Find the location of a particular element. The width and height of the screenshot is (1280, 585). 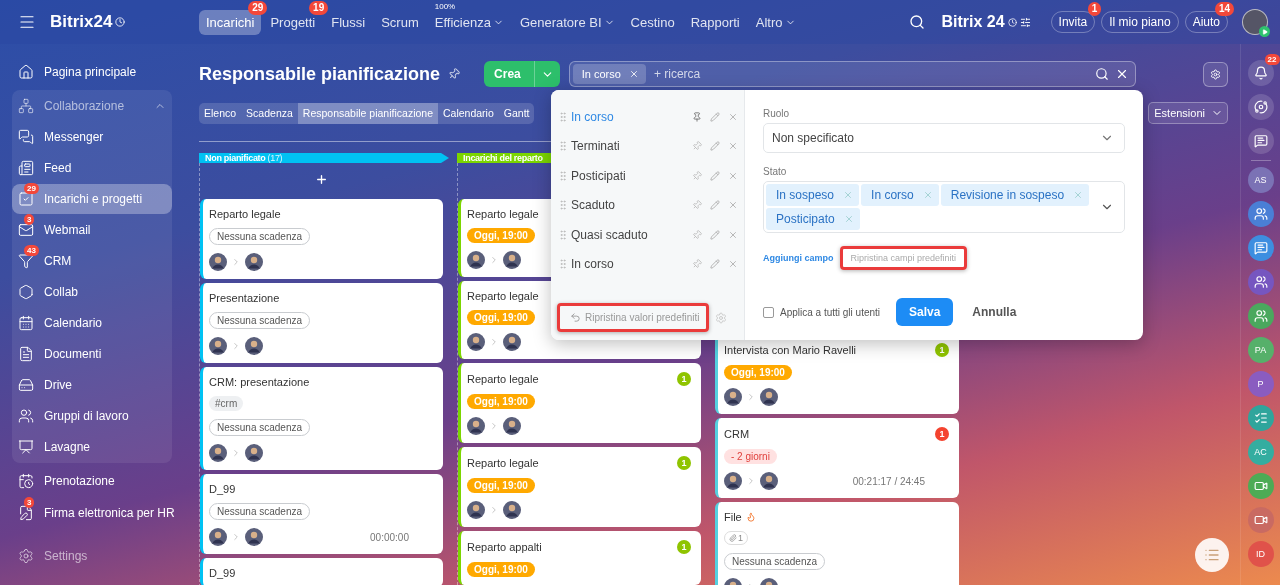

deadline-badge: - 2 giorni is located at coordinates (750, 456).